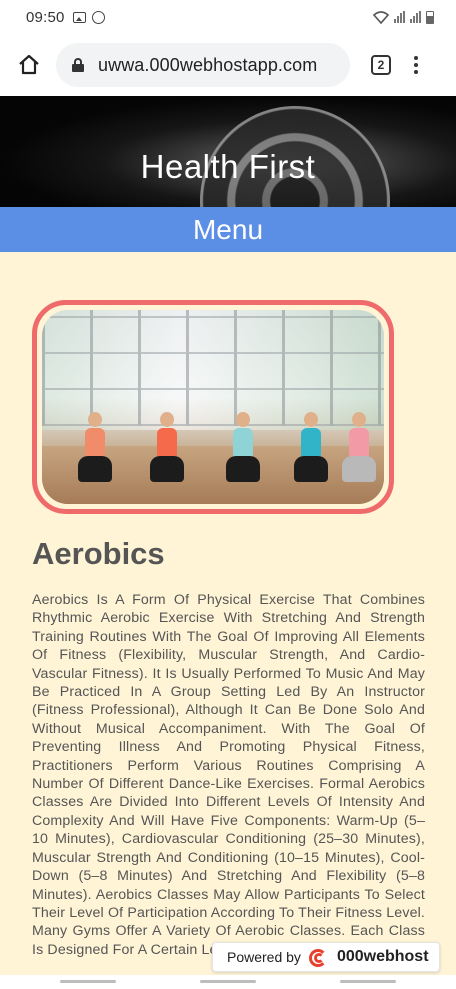 This screenshot has width=456, height=989. What do you see at coordinates (45, 17) in the screenshot?
I see `status-time: 09:50` at bounding box center [45, 17].